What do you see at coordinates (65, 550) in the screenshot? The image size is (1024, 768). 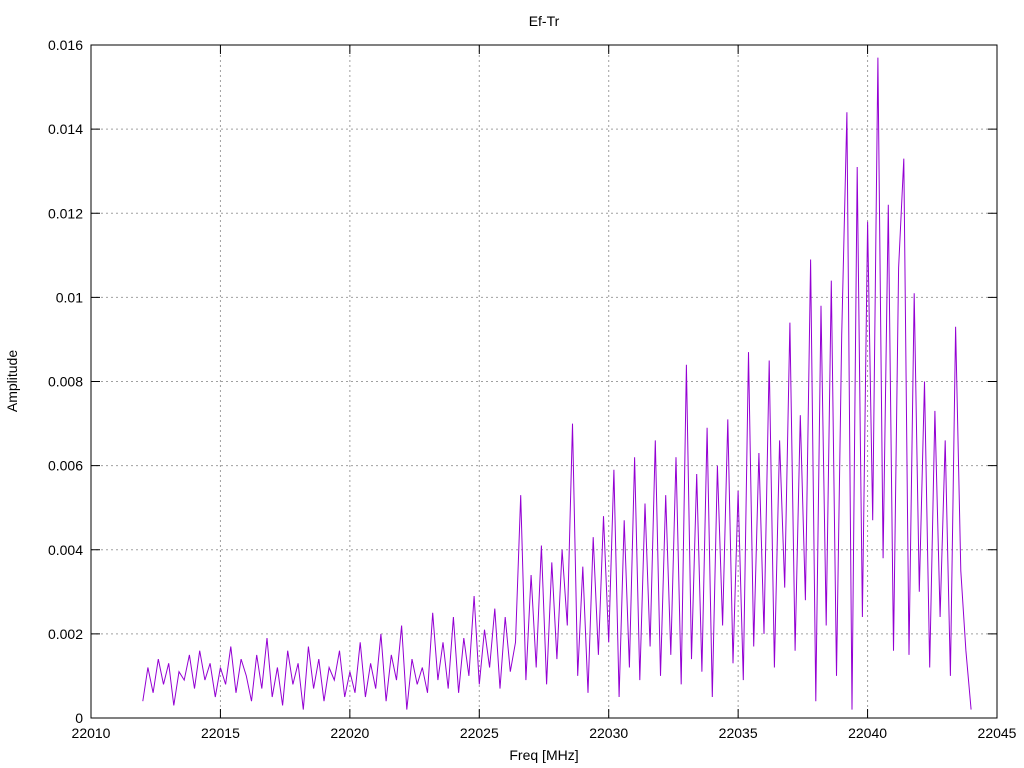 I see `y-tick-label: 0.004` at bounding box center [65, 550].